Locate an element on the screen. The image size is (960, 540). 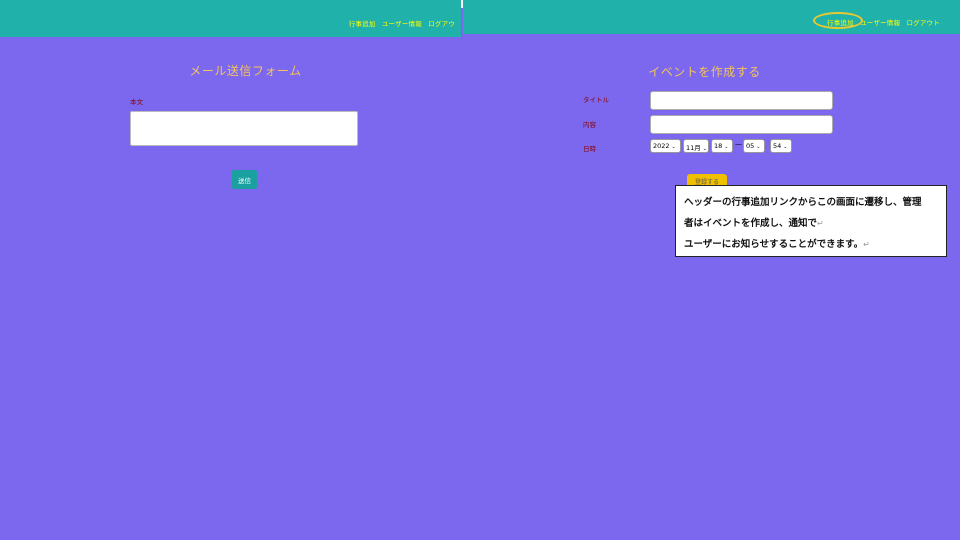
content-label: 内容 is located at coordinates (589, 125).